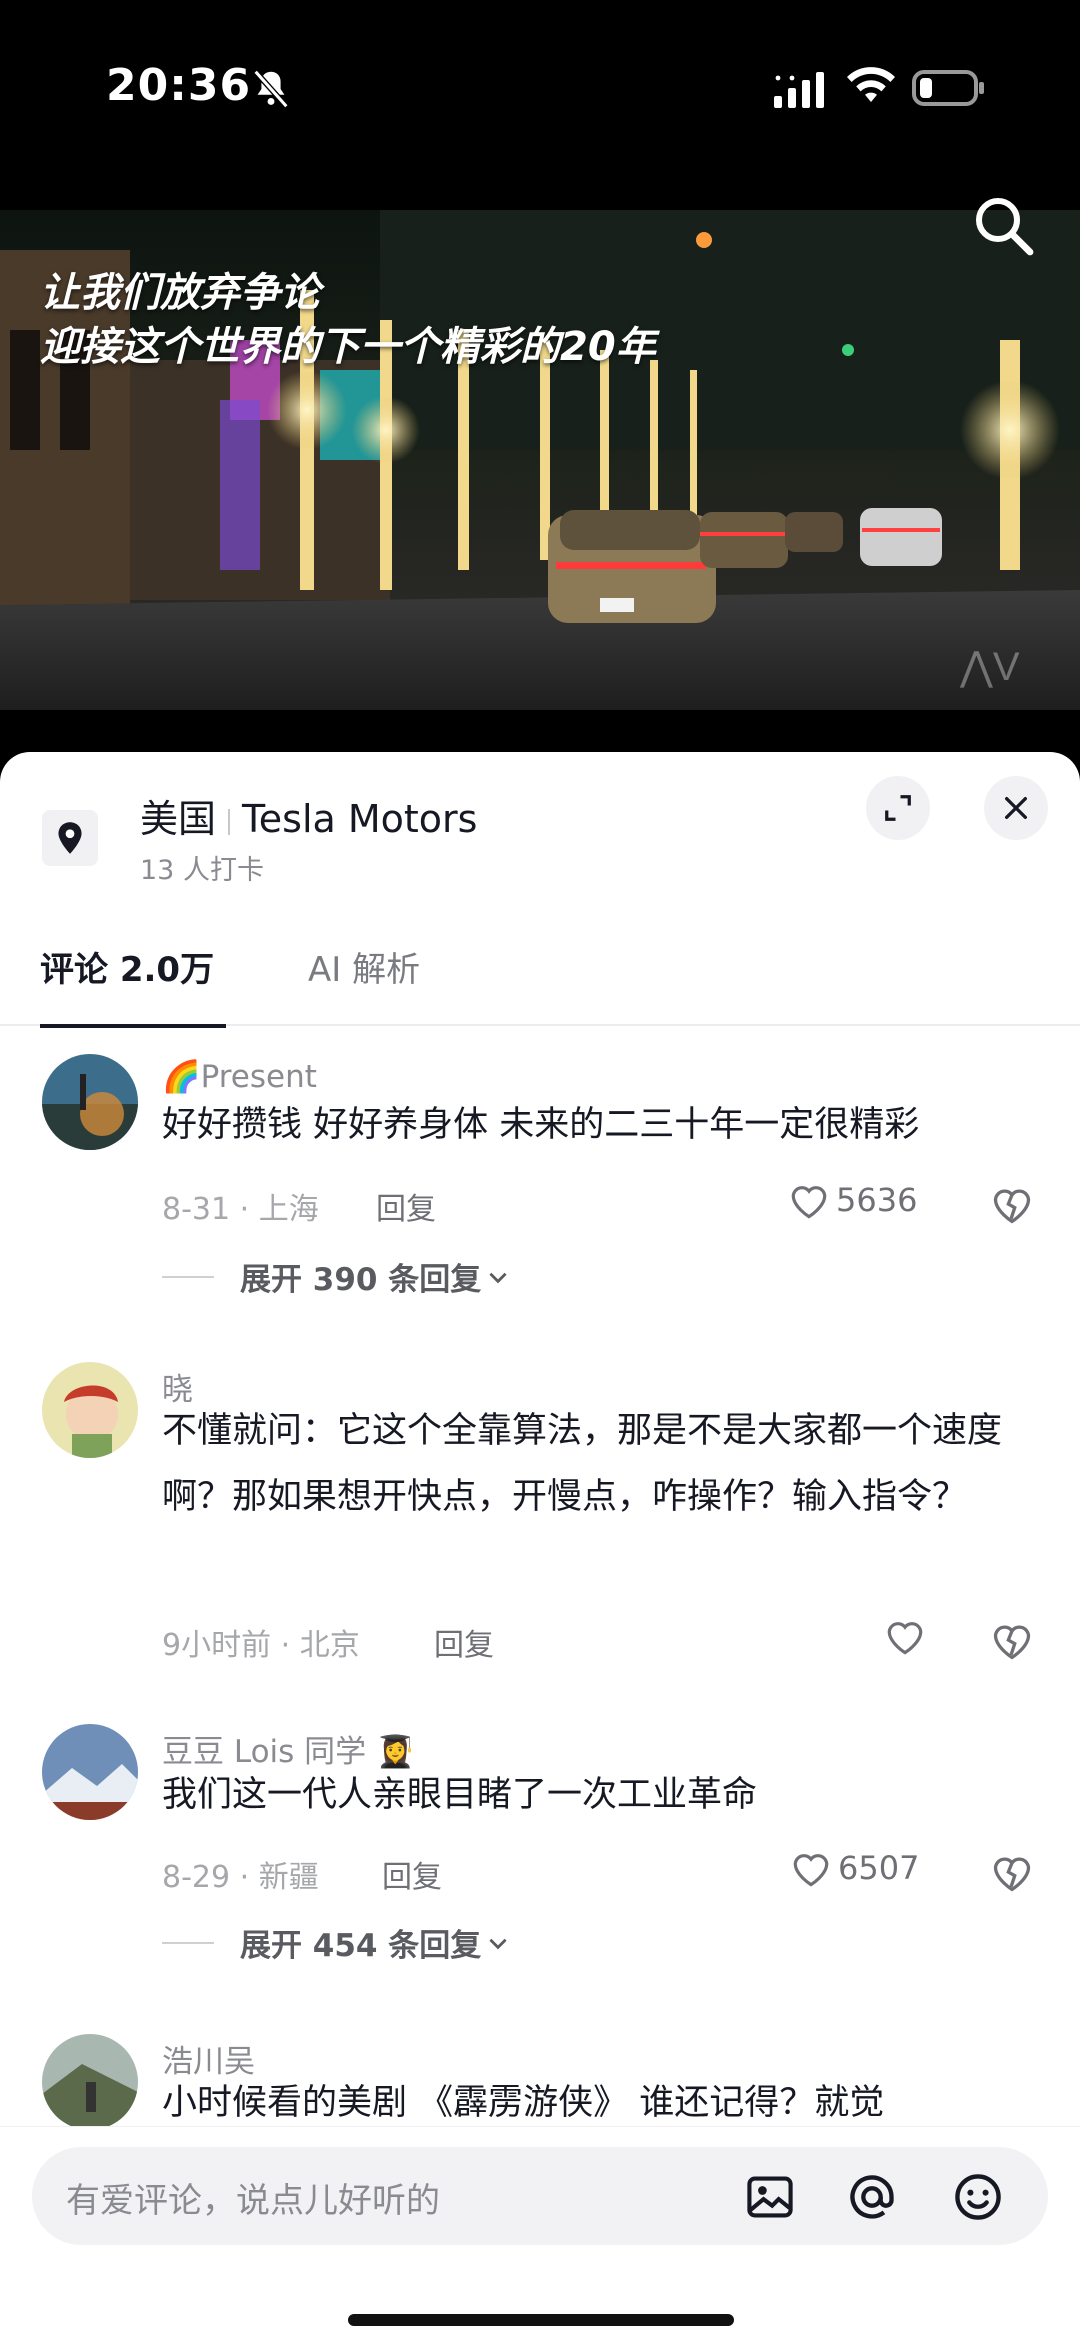  Describe the element at coordinates (541, 1125) in the screenshot. I see `comment-text: 好好攒钱 好好养身体 未来的二三十年一定很精彩` at that location.